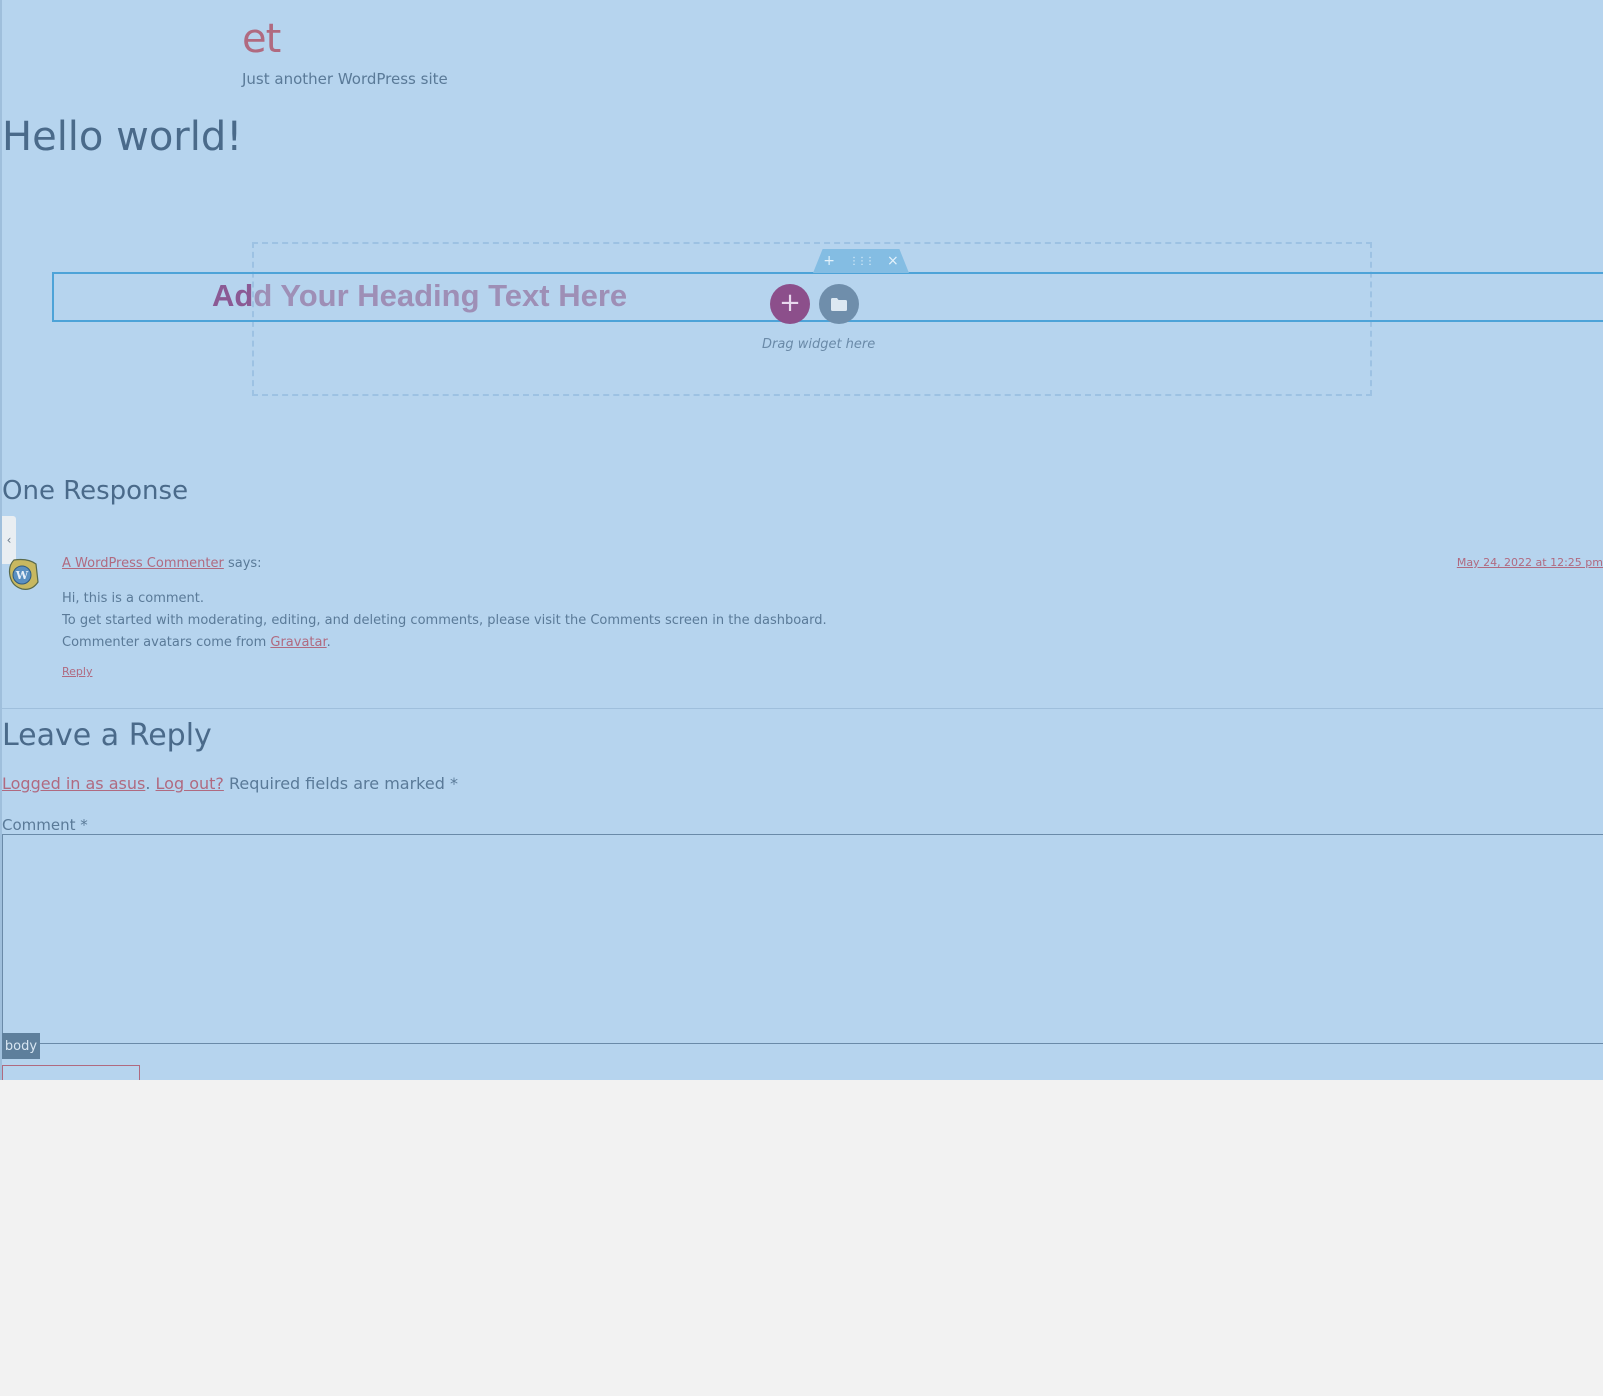  I want to click on folder-icon, so click(839, 304).